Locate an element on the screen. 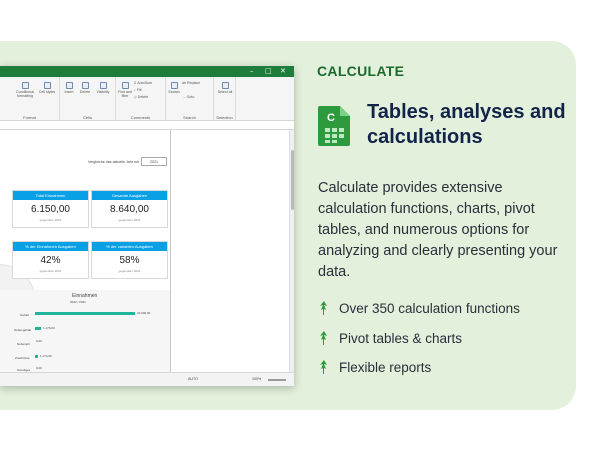 Image resolution: width=600 pixels, height=450 pixels. chart-row-label: Nebengehalt is located at coordinates (23, 330).